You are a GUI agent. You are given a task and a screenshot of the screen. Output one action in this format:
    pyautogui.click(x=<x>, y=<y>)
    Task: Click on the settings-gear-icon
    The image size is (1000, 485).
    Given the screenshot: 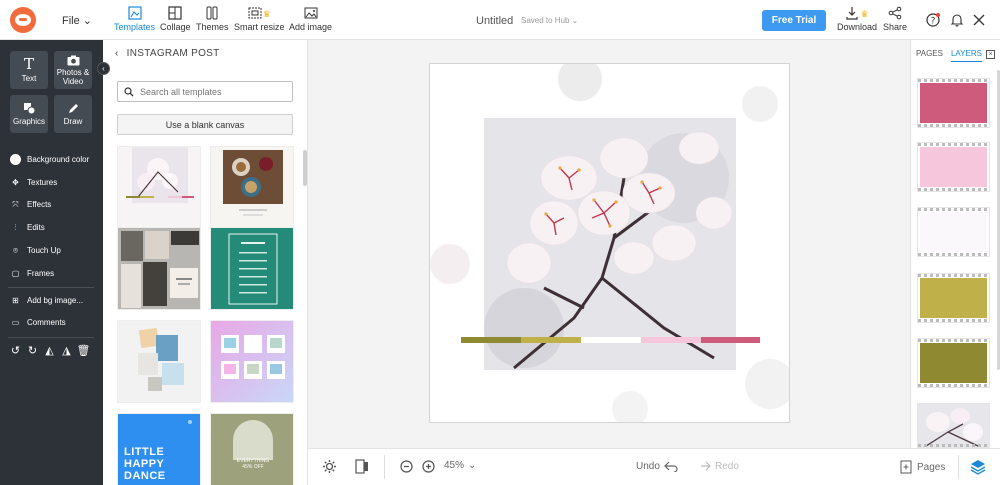 What is the action you would take?
    pyautogui.click(x=329, y=466)
    